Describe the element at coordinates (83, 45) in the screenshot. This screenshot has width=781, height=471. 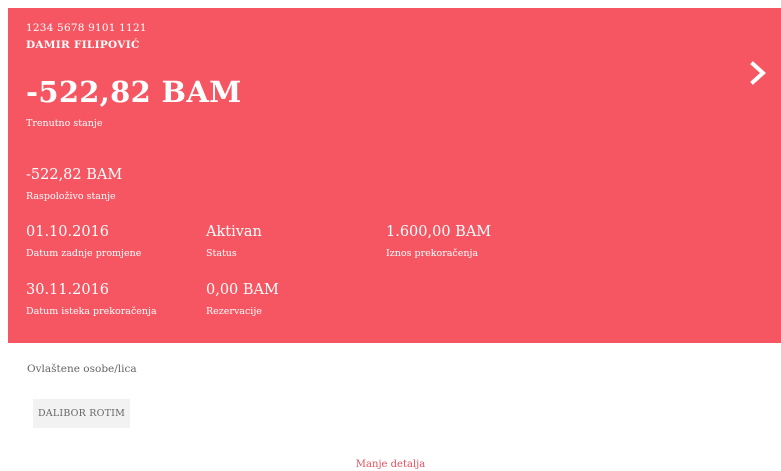
I see `account-holder-name: DAMIR FILIPOVIĆ` at that location.